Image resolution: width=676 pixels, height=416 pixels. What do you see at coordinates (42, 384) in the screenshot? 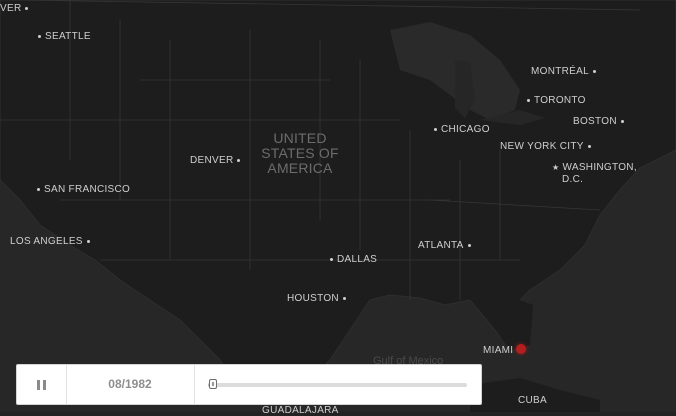
I see `pause-button` at bounding box center [42, 384].